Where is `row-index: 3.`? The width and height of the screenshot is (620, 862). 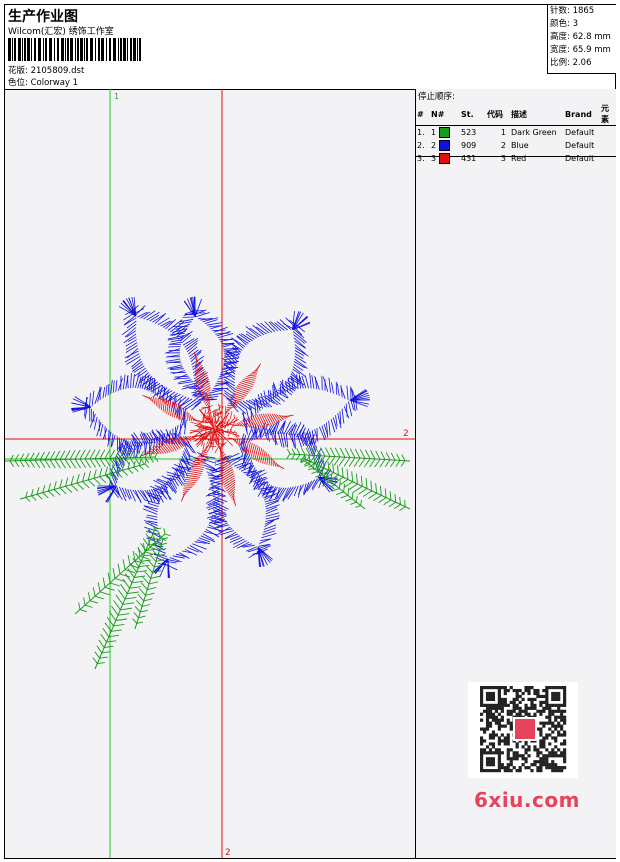
row-index: 3. is located at coordinates (423, 158).